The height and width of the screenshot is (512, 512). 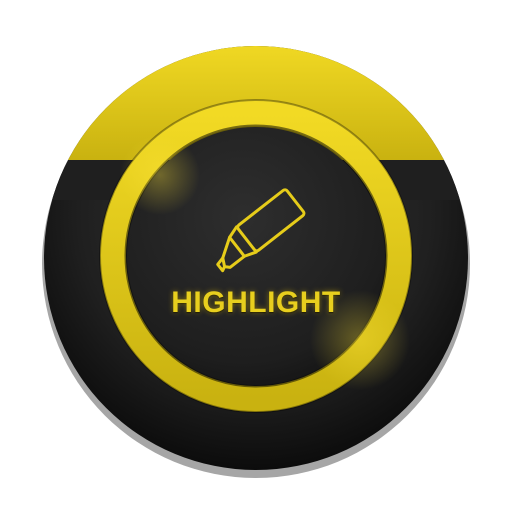 I want to click on button-label: HIGHLIGHT, so click(x=256, y=302).